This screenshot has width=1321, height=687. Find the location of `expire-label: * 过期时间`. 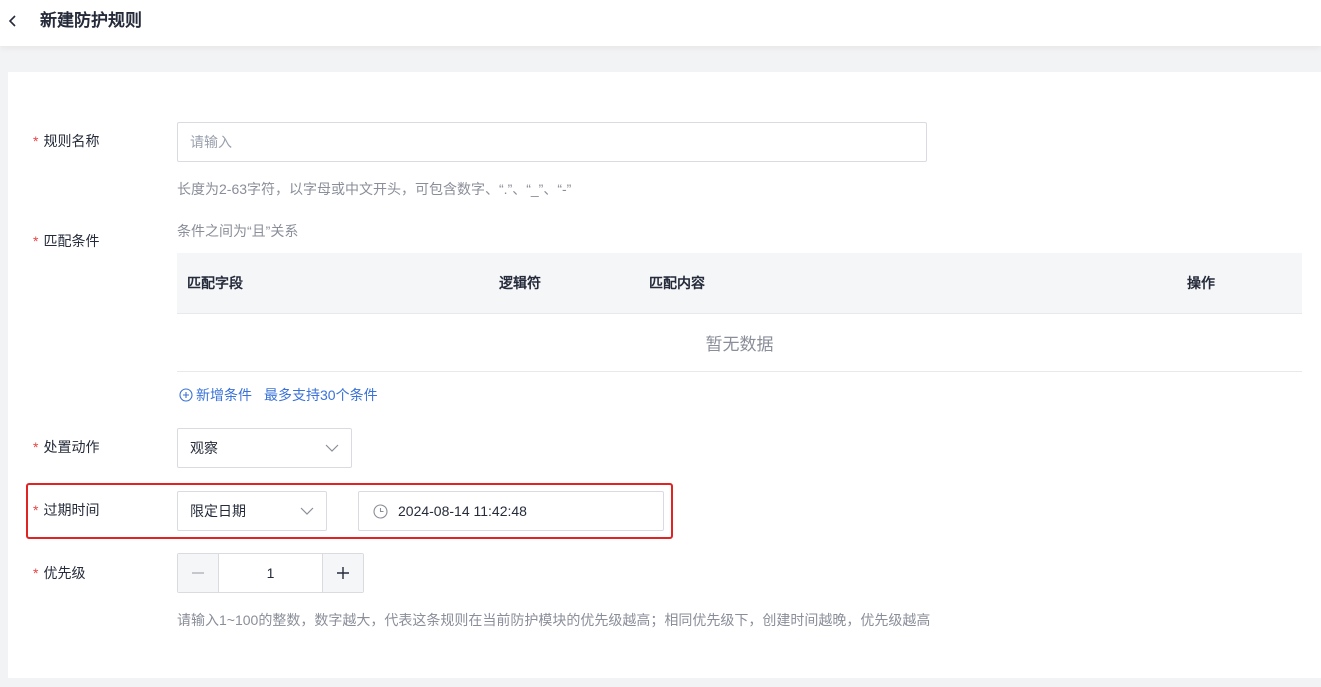

expire-label: * 过期时间 is located at coordinates (66, 510).